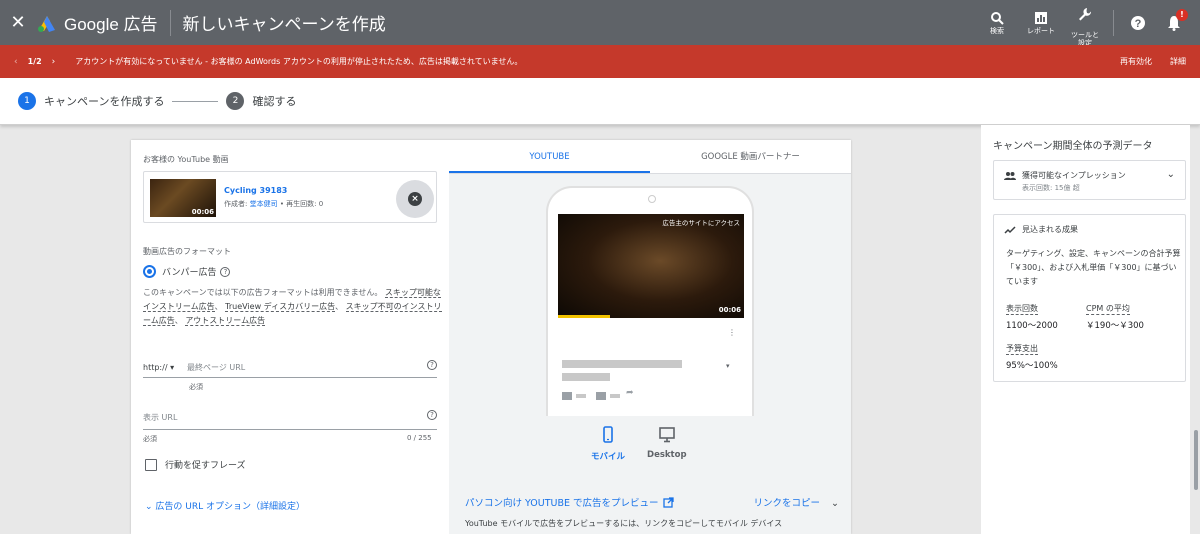 The width and height of the screenshot is (1200, 534). I want to click on ad-format-label: 動画広告のフォーマット, so click(187, 251).